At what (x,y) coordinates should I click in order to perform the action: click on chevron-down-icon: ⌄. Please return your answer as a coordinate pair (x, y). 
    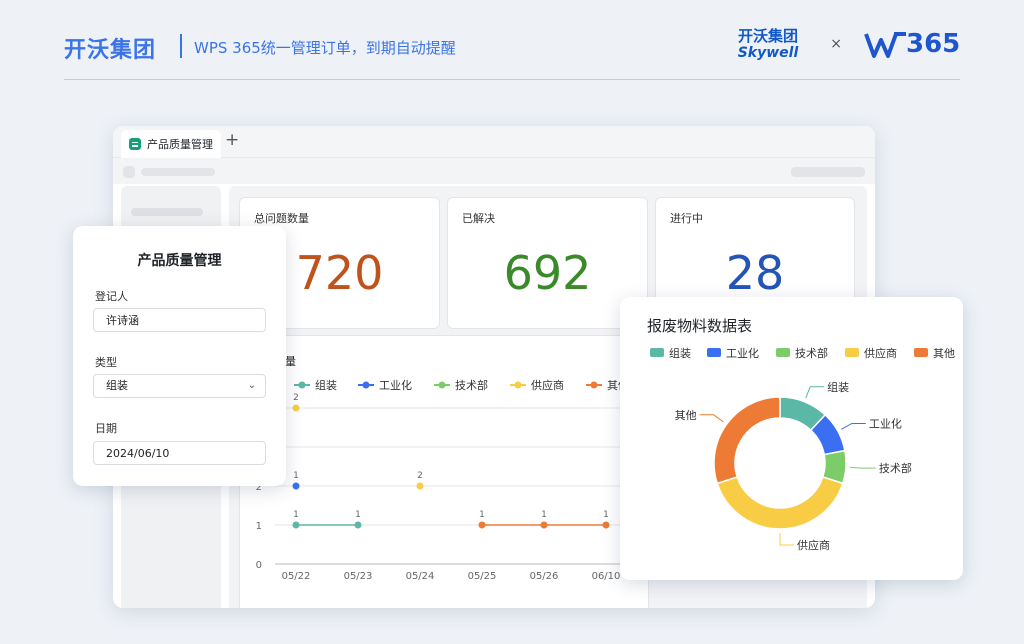
    Looking at the image, I should click on (251, 385).